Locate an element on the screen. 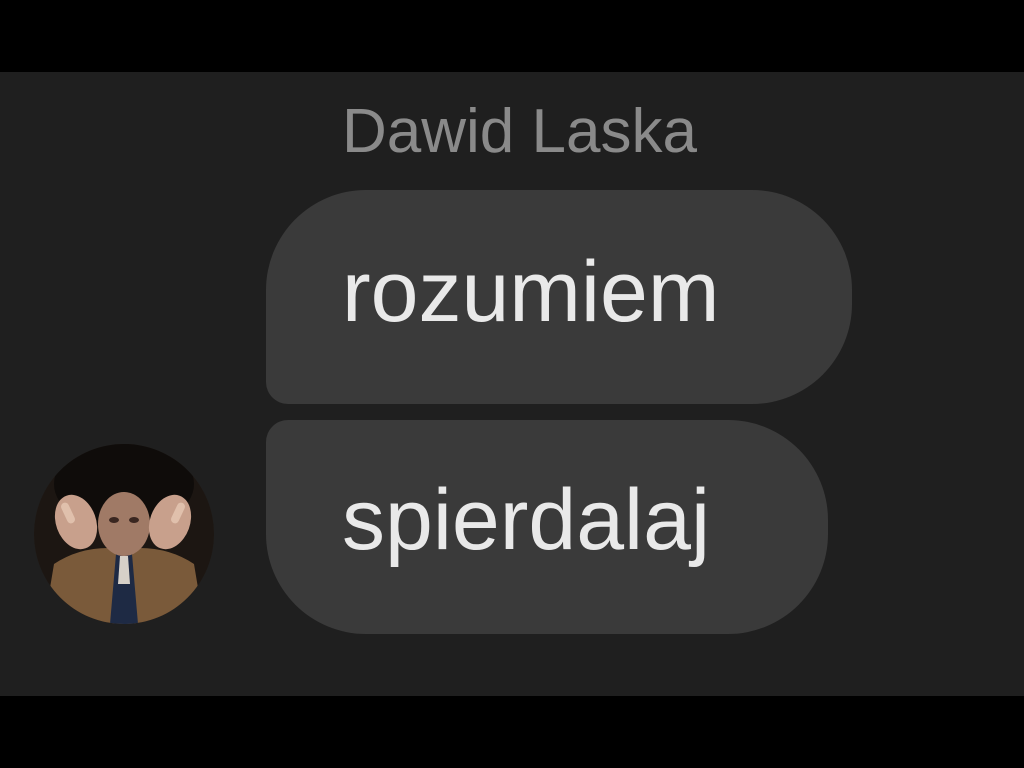  sender-avatar is located at coordinates (124, 534).